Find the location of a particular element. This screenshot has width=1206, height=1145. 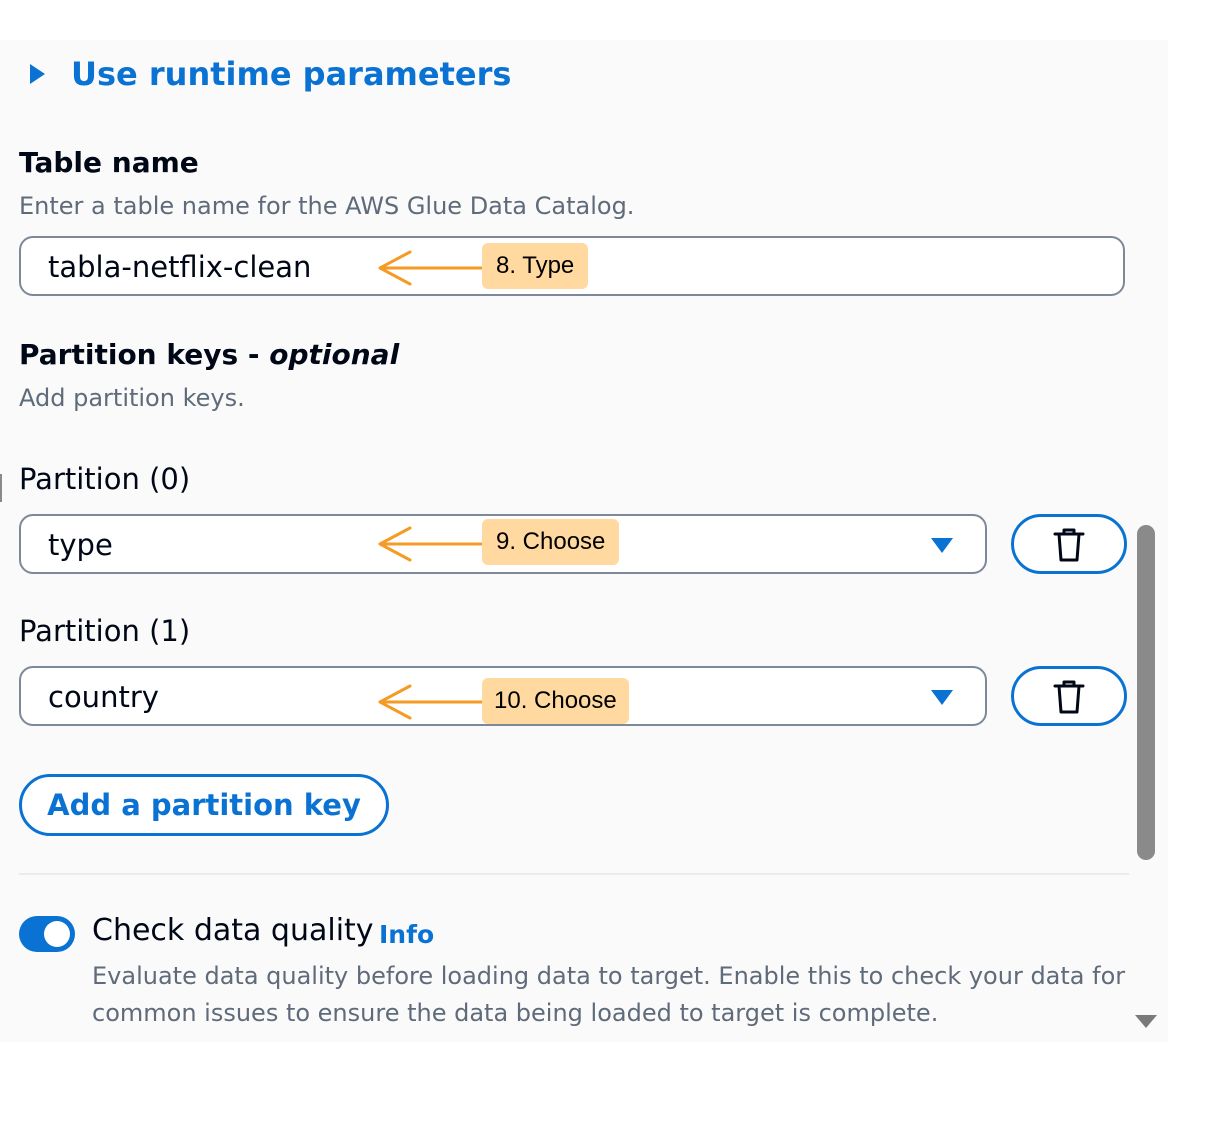

runtime-parameters-expander: Use runtime parameters is located at coordinates (270, 74).